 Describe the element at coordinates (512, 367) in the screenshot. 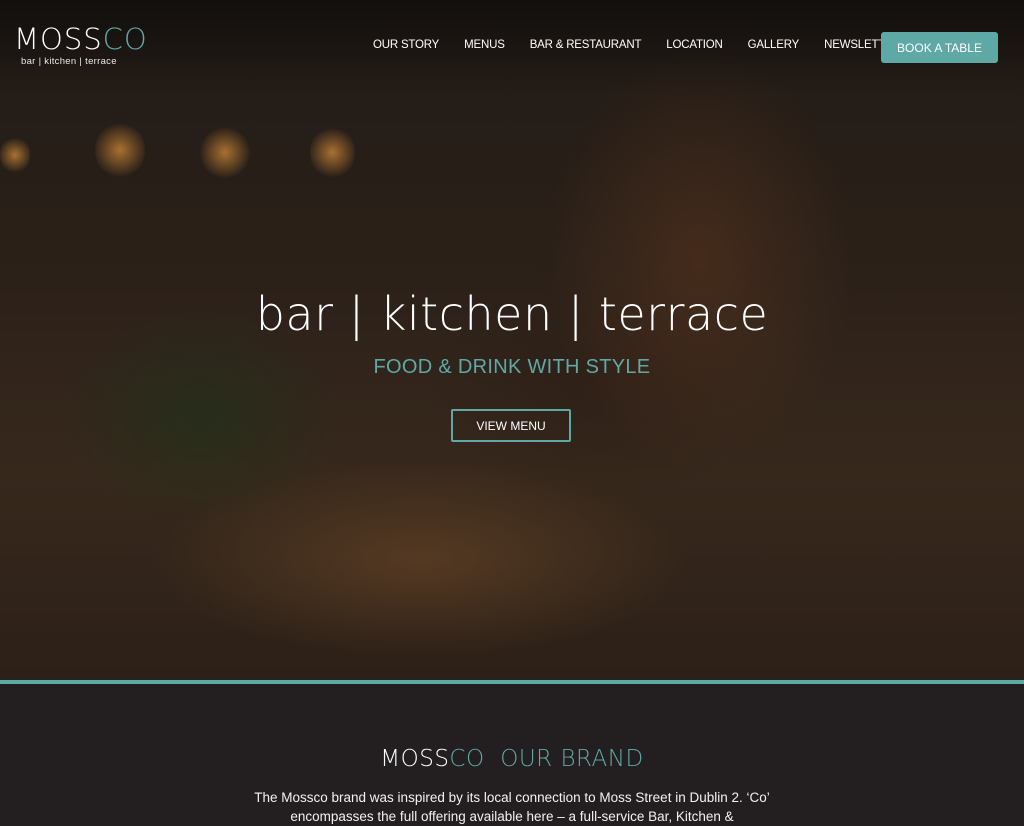

I see `hero-subtitle: FOOD & DRINK WITH STYLE` at that location.